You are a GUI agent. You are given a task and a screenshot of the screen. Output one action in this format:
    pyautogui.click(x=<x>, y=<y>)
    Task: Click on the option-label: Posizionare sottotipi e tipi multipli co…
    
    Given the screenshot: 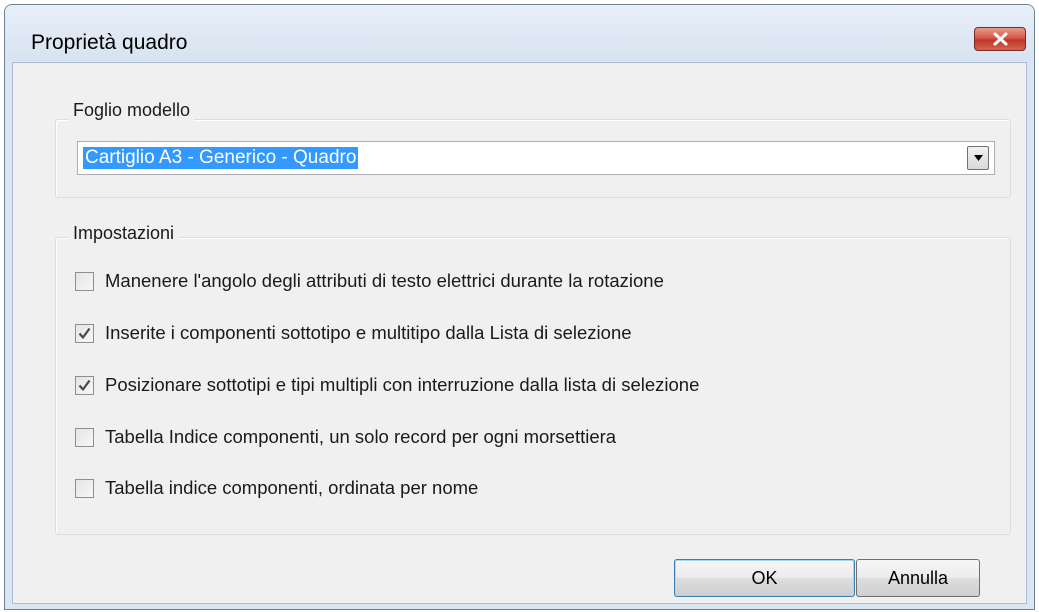 What is the action you would take?
    pyautogui.click(x=402, y=384)
    